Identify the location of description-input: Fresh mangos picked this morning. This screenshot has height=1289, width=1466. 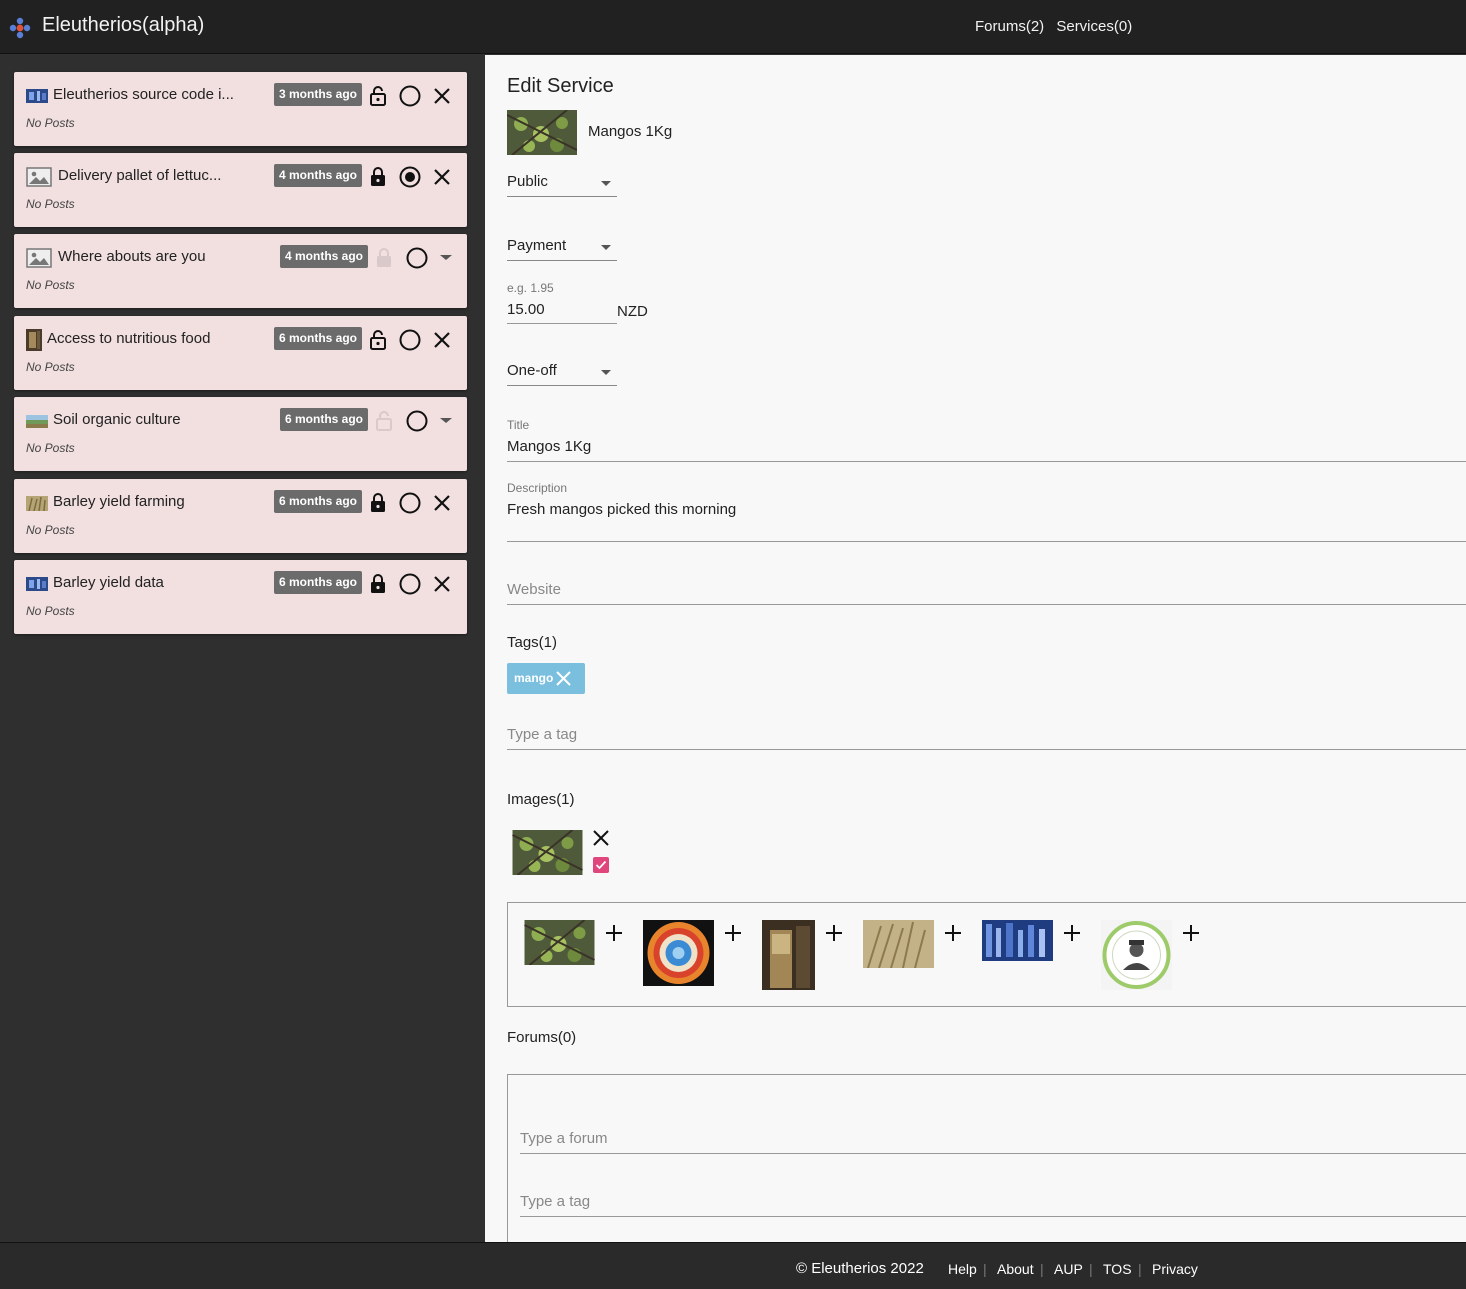
(621, 509).